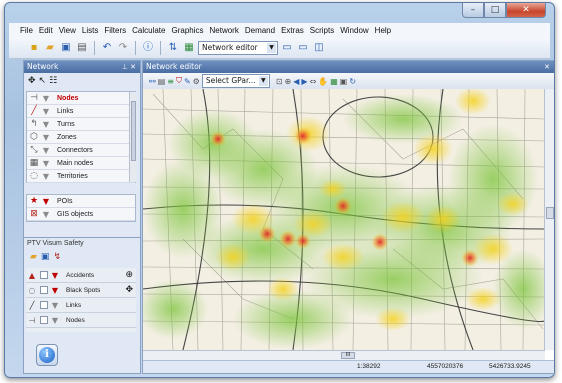  I want to click on pan-hand-icon: ✋, so click(323, 81).